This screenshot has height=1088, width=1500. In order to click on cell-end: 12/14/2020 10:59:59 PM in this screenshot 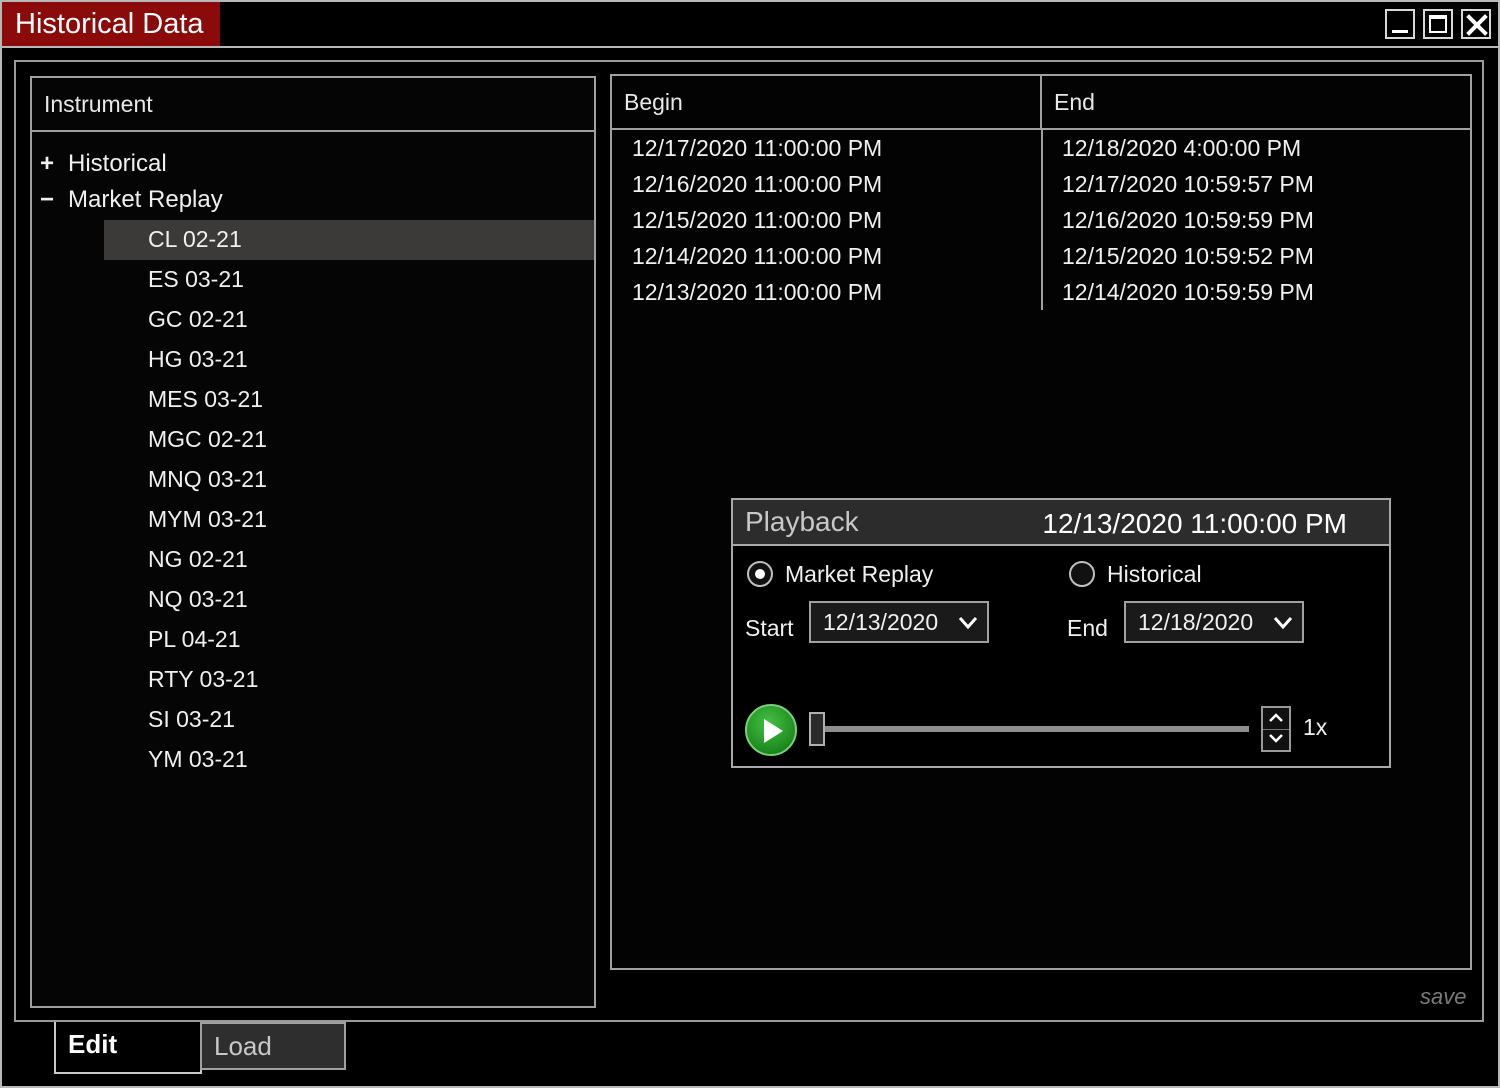, I will do `click(1188, 292)`.